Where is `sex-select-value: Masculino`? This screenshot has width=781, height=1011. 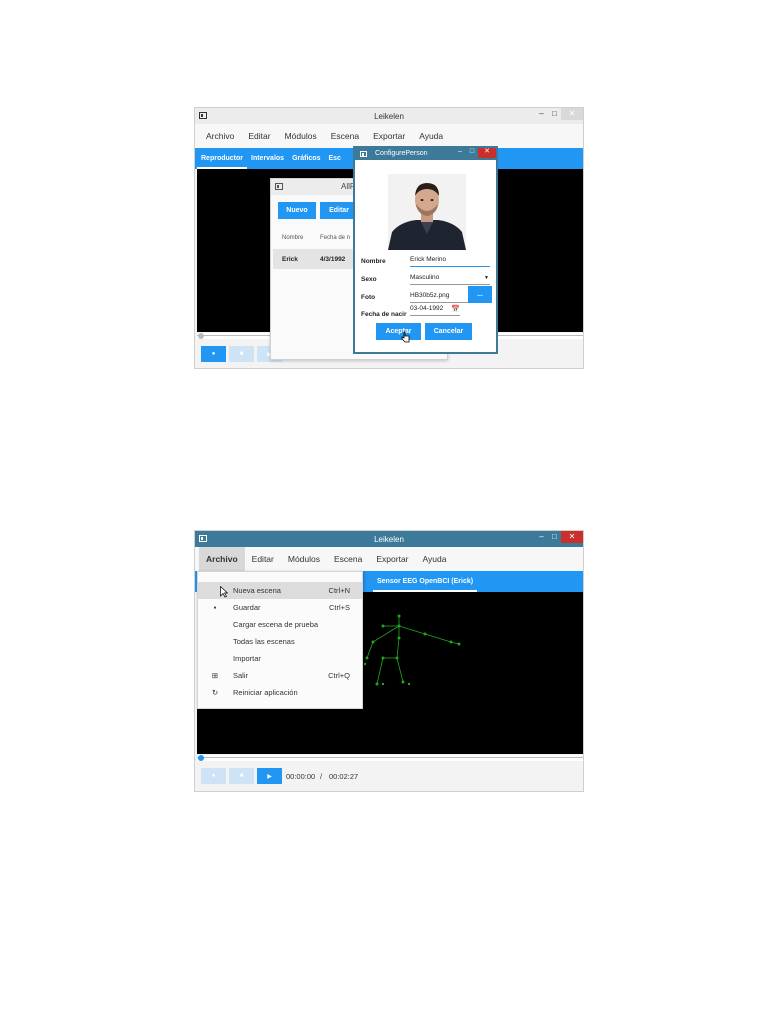 sex-select-value: Masculino is located at coordinates (425, 277).